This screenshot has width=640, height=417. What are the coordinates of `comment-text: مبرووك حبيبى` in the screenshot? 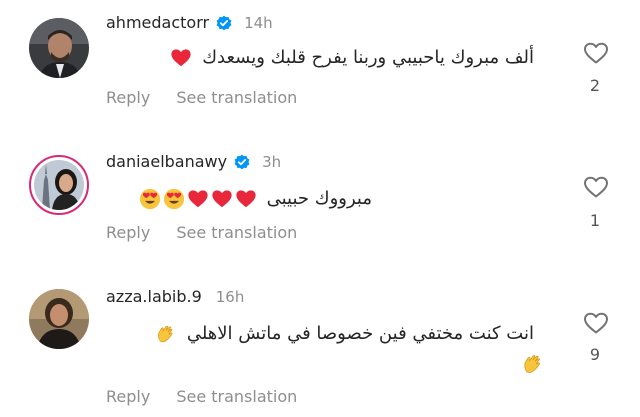 It's located at (255, 199).